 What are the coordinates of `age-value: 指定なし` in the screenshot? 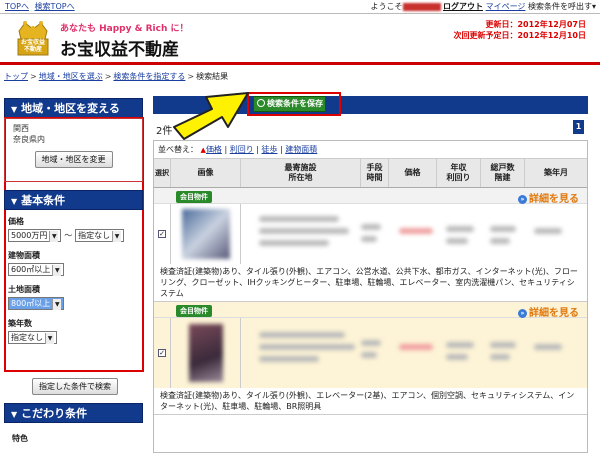 It's located at (27, 337).